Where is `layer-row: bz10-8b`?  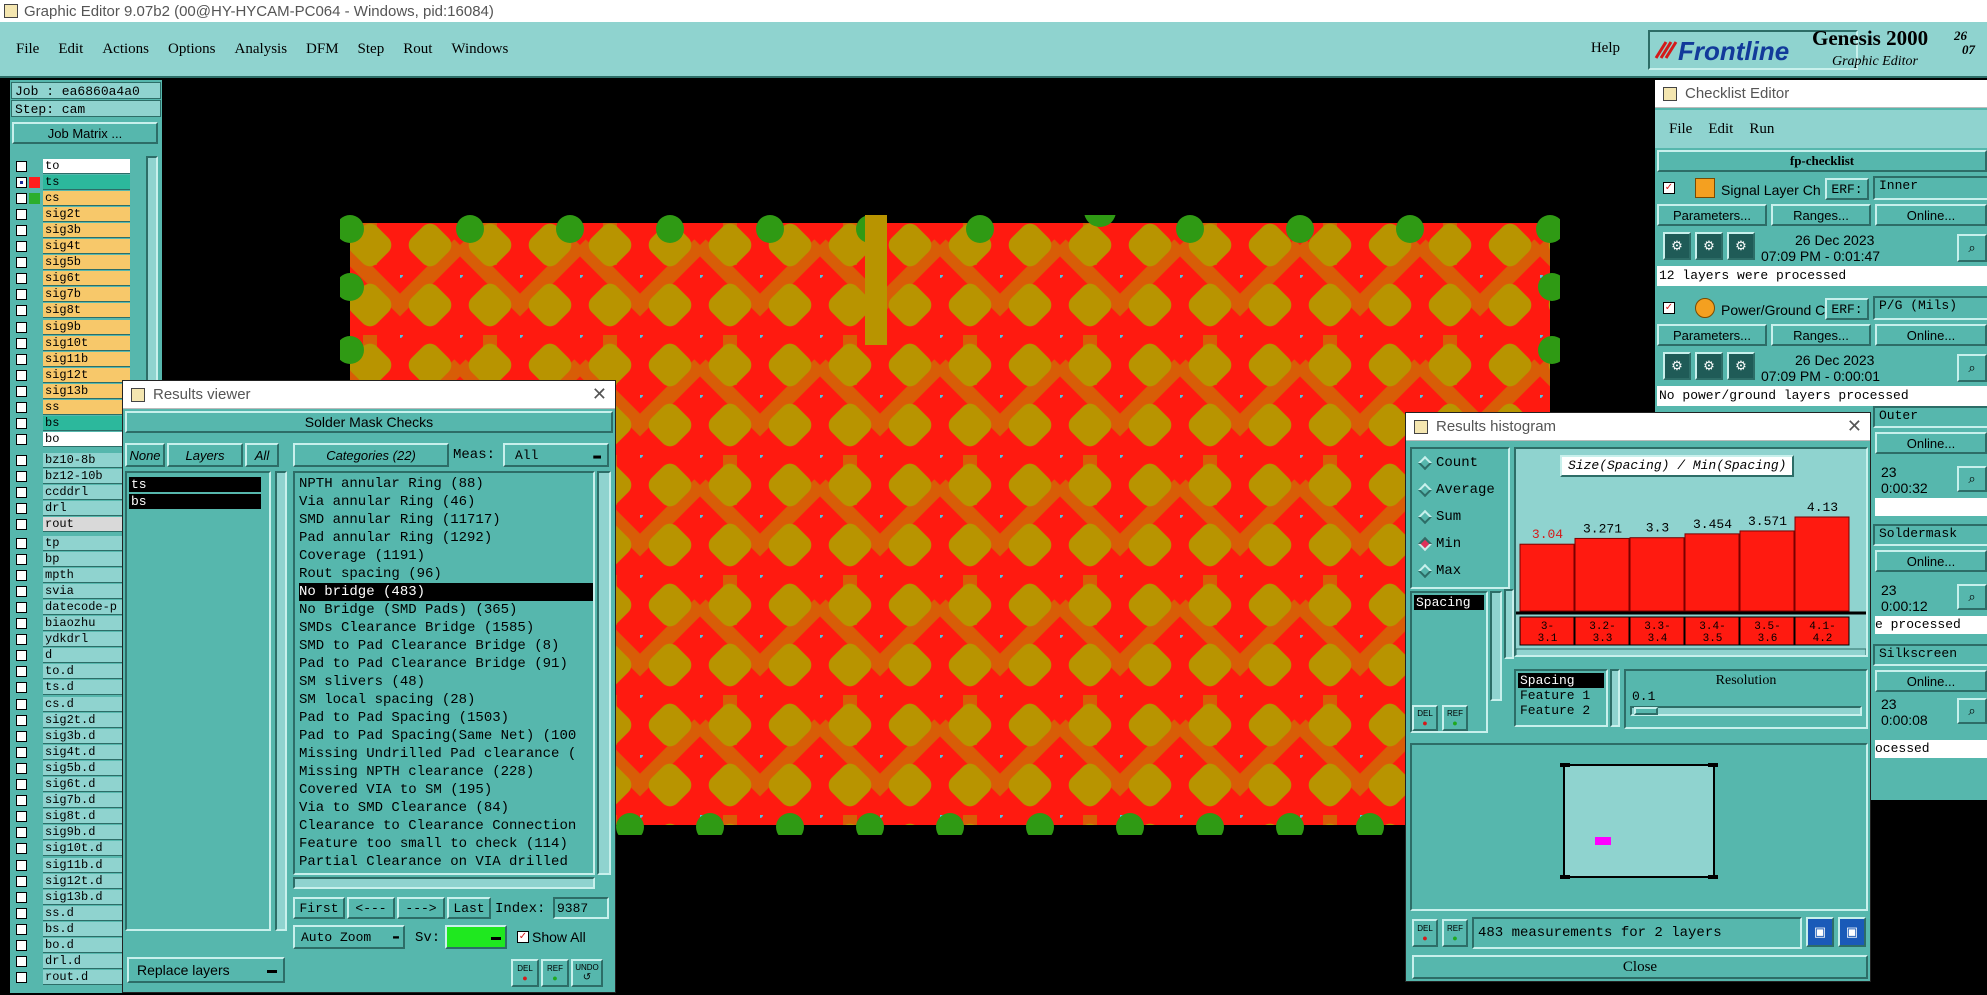
layer-row: bz10-8b is located at coordinates (70, 460).